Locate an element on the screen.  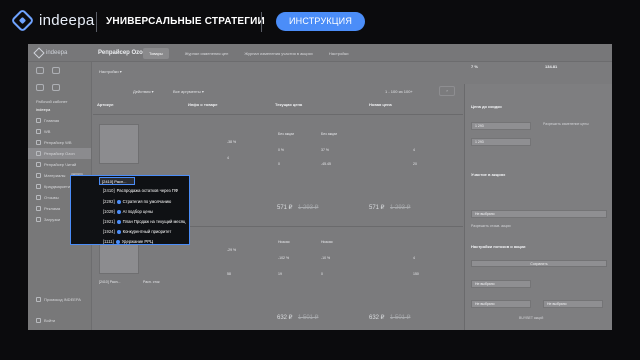
promo-link: Промокод INDEEPA is located at coordinates (60, 299).